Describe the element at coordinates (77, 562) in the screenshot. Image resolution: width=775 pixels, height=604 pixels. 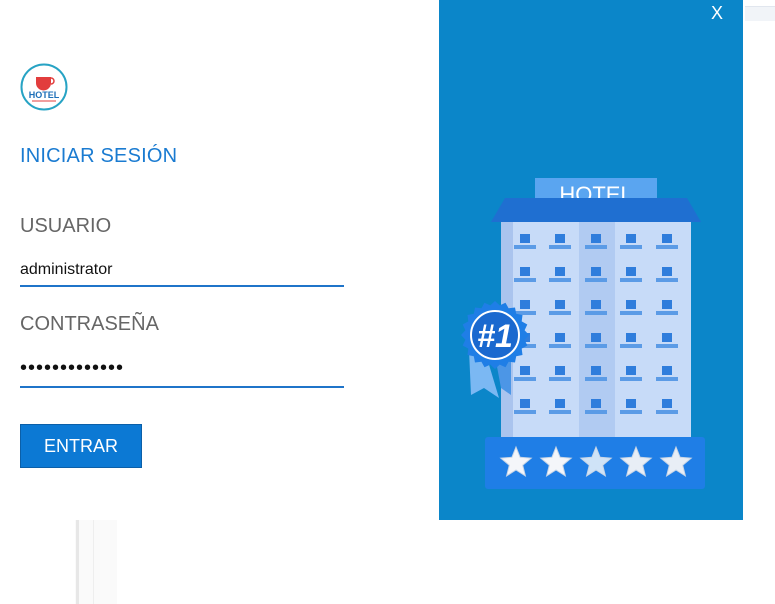
I see `scrollbar-edge` at that location.